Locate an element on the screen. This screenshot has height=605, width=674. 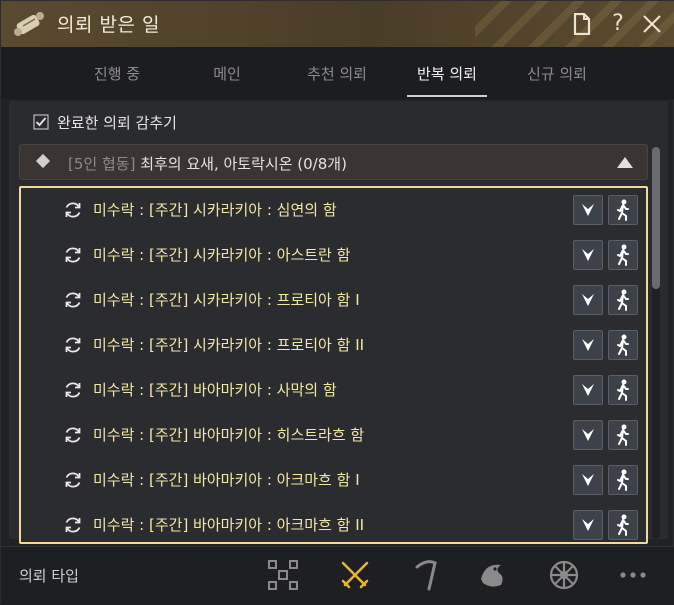
tab-main: 메인 is located at coordinates (227, 73).